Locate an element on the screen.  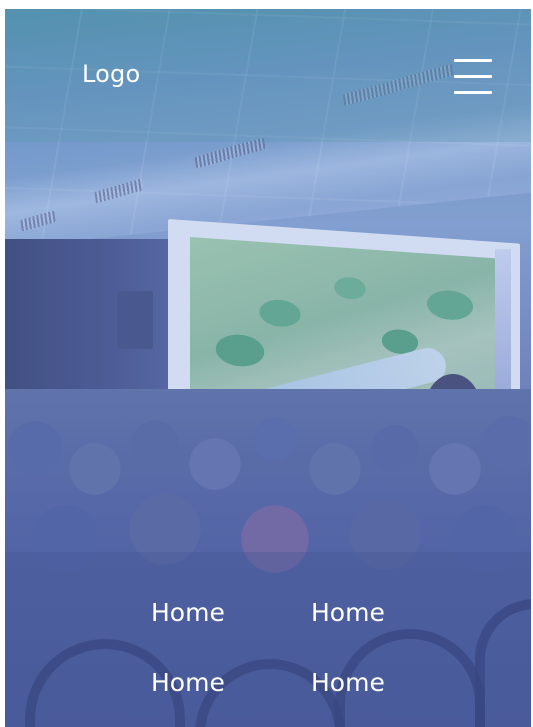
nav-link-home-3: Home is located at coordinates (188, 682).